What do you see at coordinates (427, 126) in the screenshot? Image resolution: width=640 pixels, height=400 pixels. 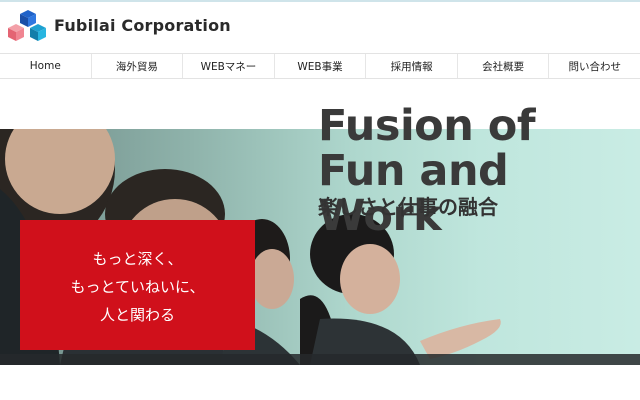 I see `headline-line-1: Fusion of` at bounding box center [427, 126].